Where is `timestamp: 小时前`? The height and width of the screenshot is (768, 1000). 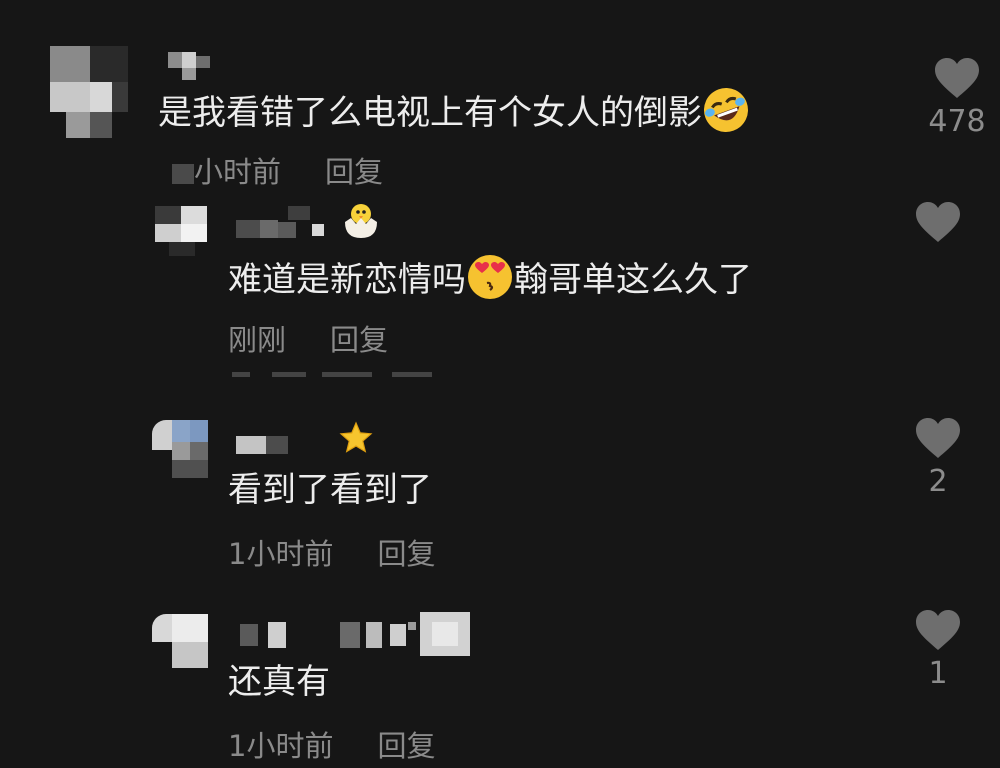
timestamp: 小时前 is located at coordinates (238, 172).